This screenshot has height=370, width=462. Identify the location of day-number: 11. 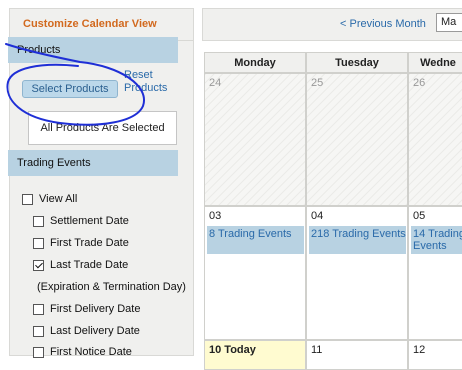
(317, 350).